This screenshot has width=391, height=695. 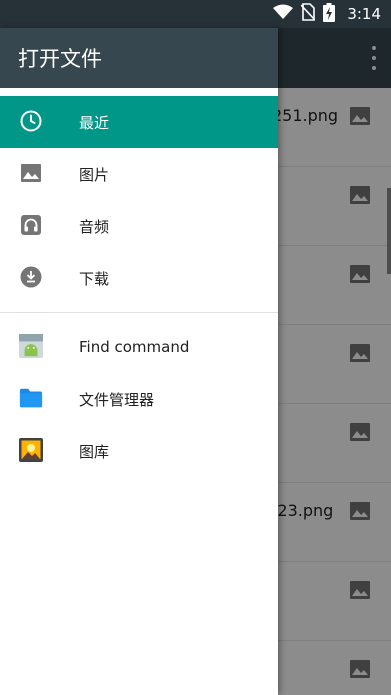 I want to click on drawer-item-file-manager: 文件管理器, so click(x=139, y=399).